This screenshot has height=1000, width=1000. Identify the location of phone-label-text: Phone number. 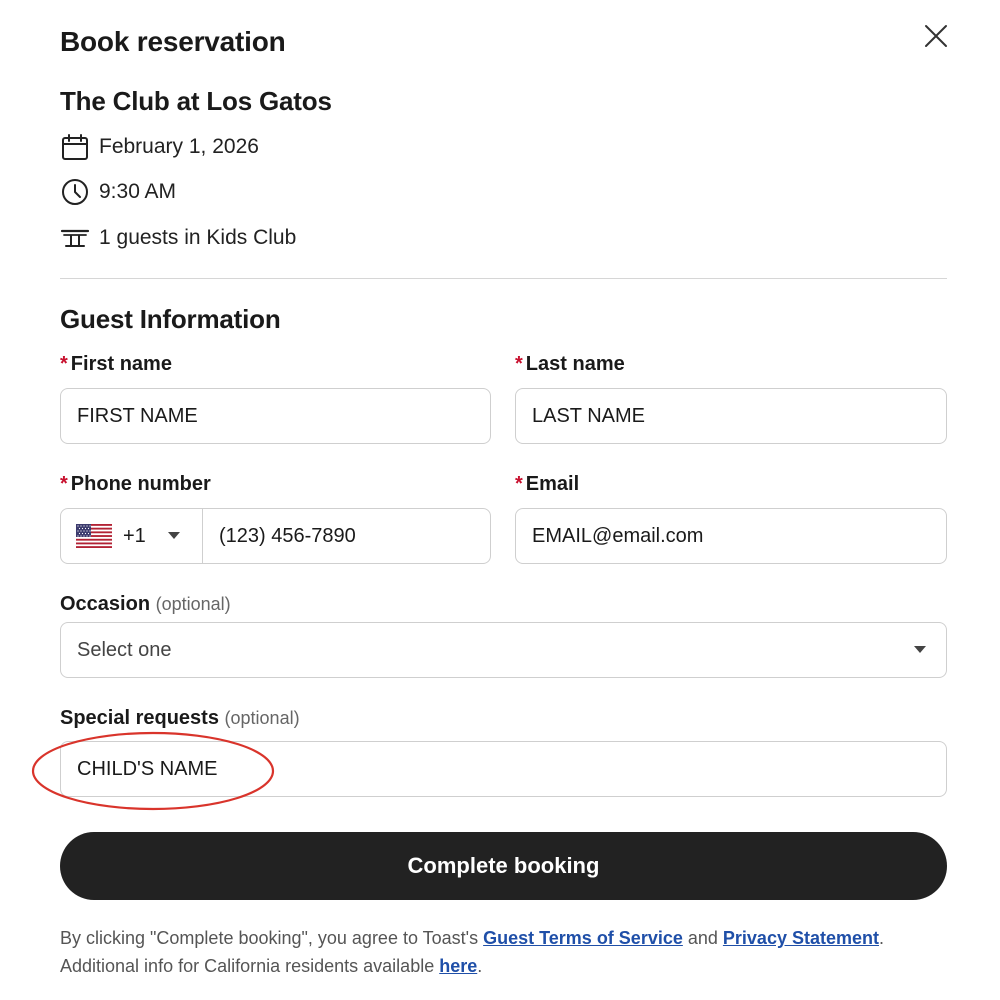
(140, 484).